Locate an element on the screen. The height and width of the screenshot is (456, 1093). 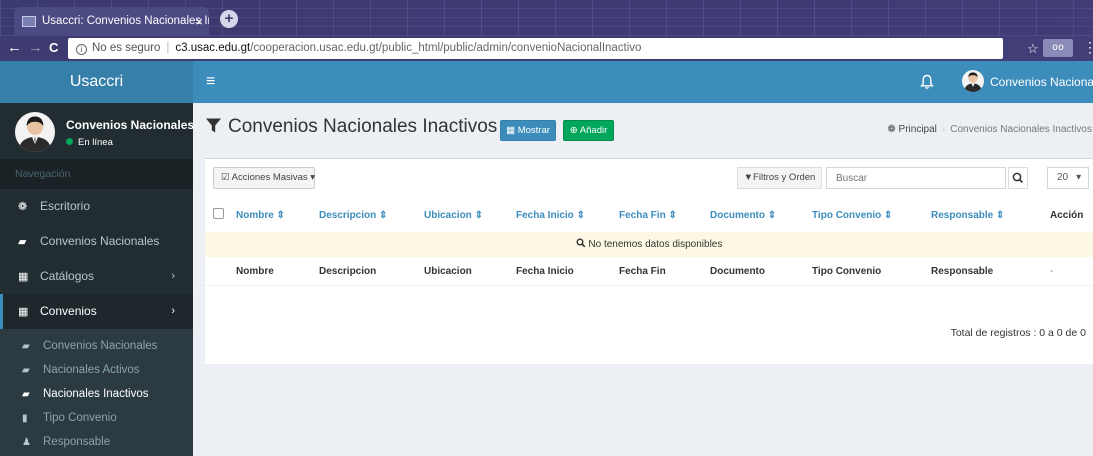
user-status: En línea is located at coordinates (89, 142).